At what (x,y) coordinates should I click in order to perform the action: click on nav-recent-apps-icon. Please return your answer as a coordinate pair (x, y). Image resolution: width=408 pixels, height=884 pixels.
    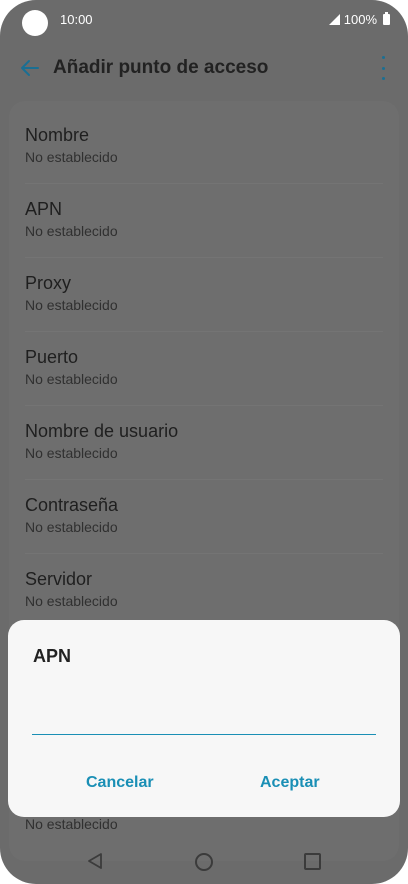
    Looking at the image, I should click on (312, 861).